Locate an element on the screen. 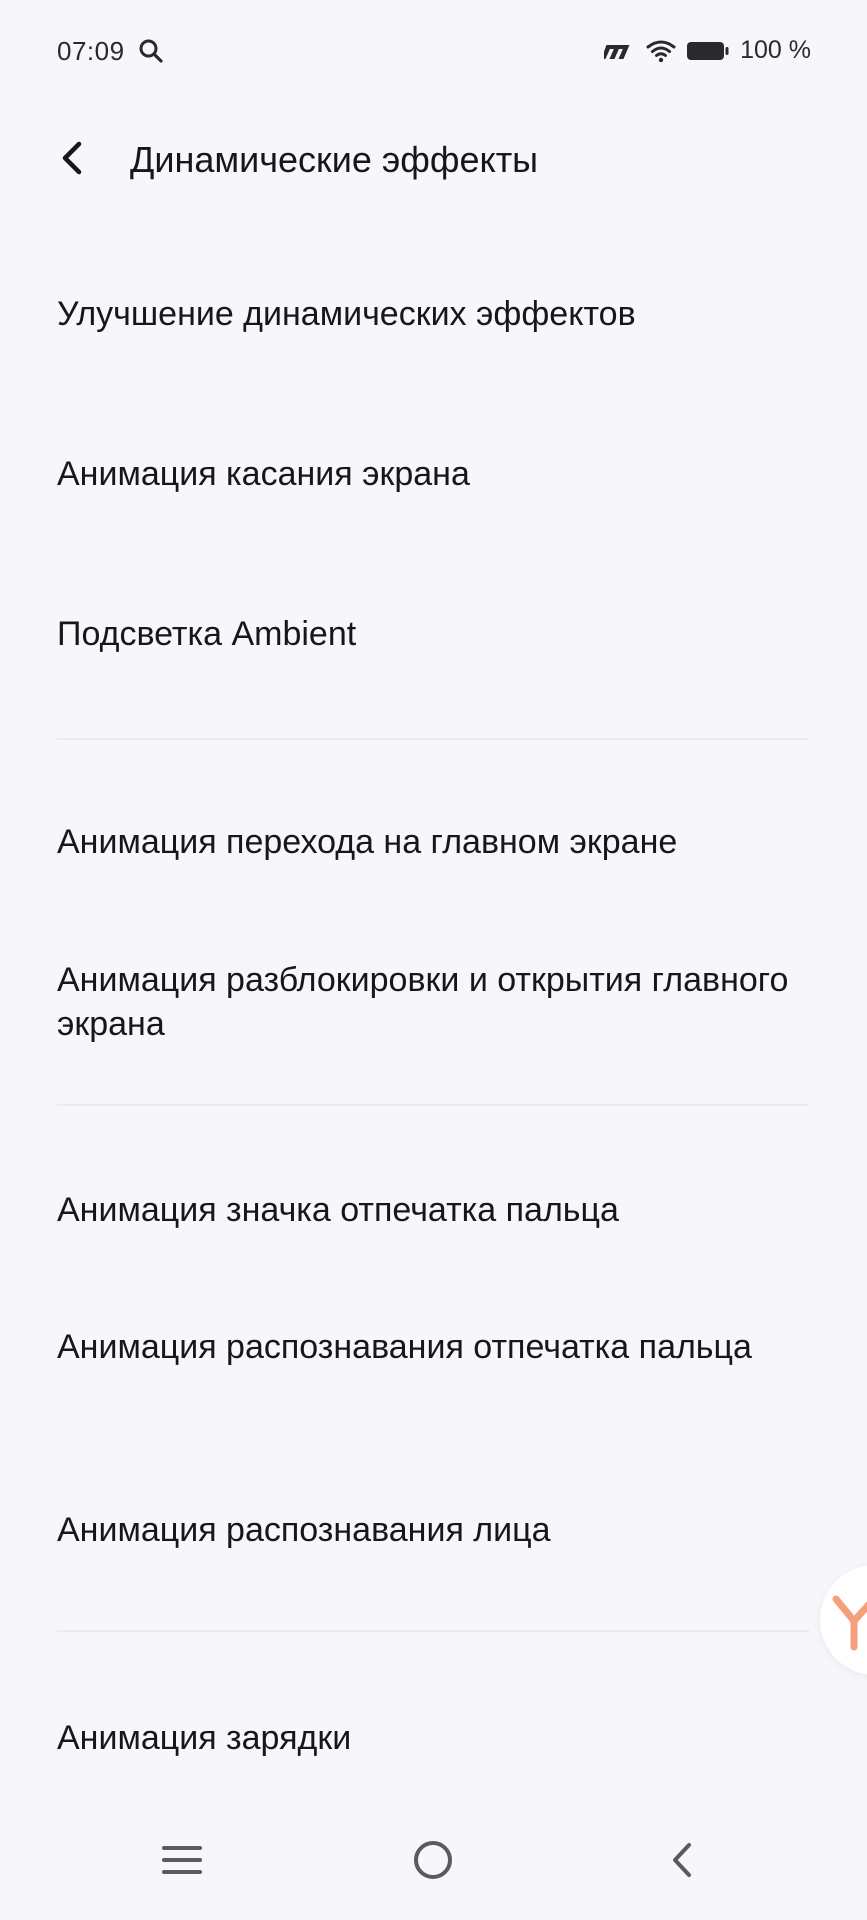 This screenshot has width=867, height=1920. page-title: Динамические эффекты is located at coordinates (334, 159).